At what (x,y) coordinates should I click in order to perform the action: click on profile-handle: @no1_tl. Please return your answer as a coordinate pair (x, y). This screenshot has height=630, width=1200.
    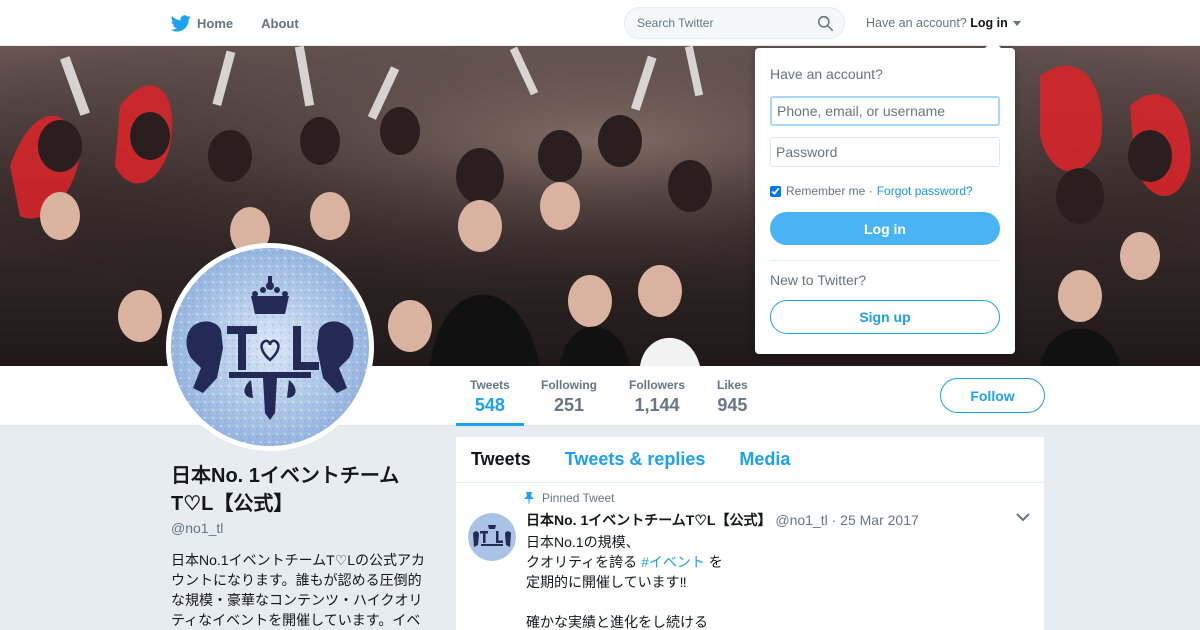
    Looking at the image, I should click on (302, 528).